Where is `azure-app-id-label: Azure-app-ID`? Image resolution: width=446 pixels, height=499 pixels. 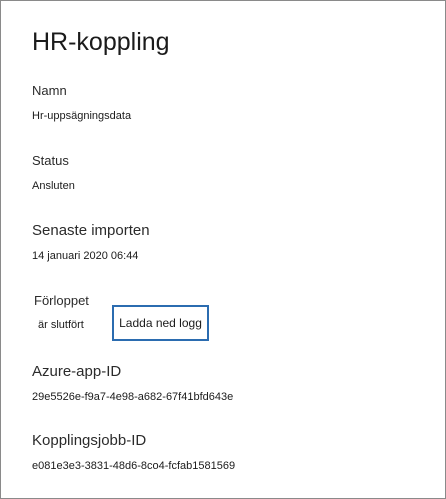 azure-app-id-label: Azure-app-ID is located at coordinates (77, 371).